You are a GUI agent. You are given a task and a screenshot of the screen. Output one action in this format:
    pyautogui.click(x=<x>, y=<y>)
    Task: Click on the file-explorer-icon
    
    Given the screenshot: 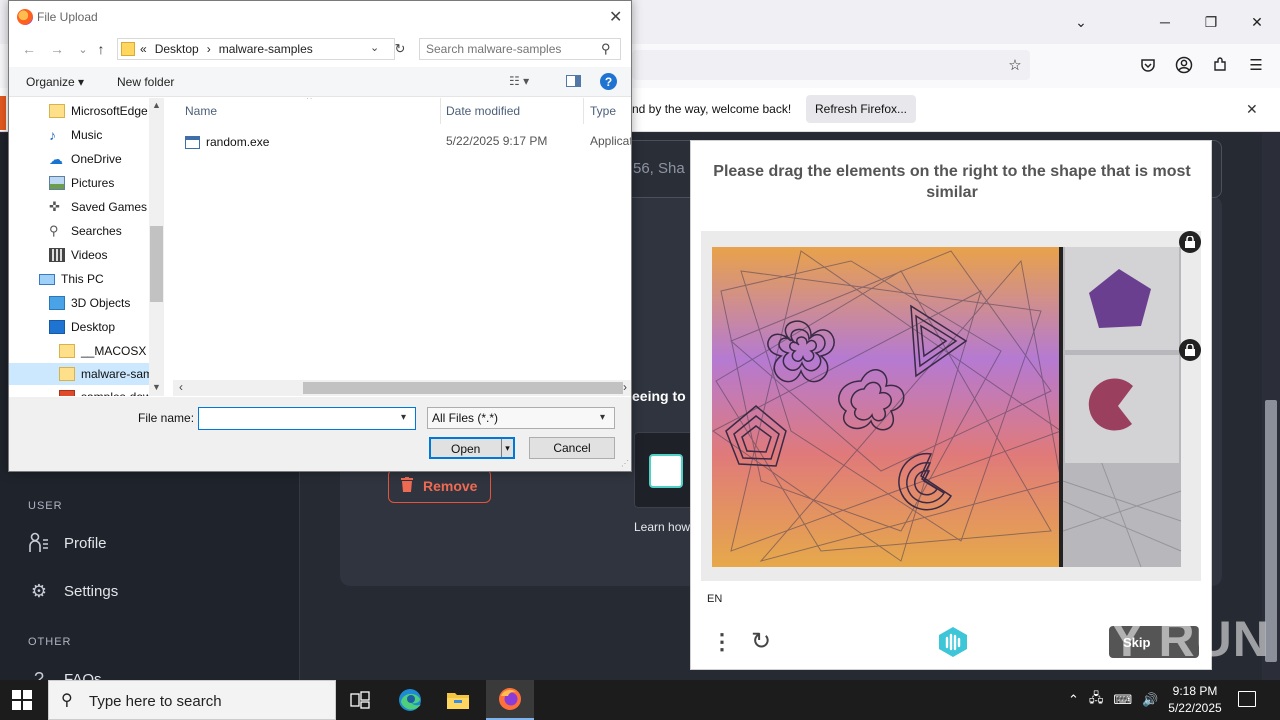 What is the action you would take?
    pyautogui.click(x=458, y=700)
    